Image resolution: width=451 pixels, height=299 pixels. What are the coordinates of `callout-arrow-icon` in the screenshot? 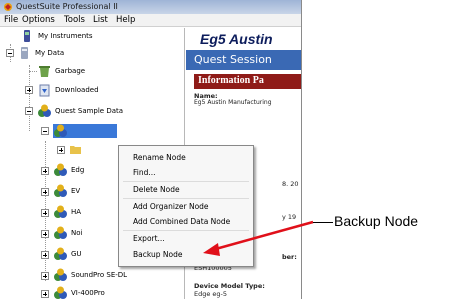 It's located at (258, 238).